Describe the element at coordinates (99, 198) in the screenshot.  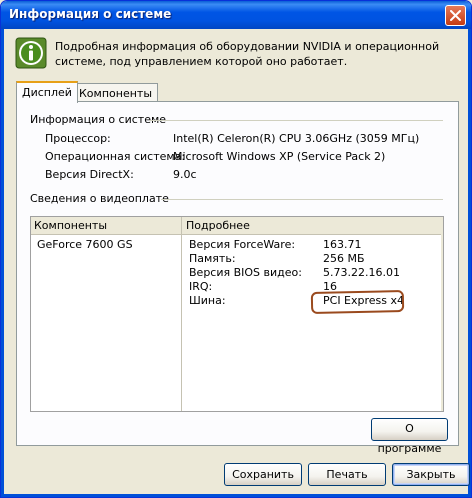
I see `video-info-heading: Сведения о видеоплате` at that location.